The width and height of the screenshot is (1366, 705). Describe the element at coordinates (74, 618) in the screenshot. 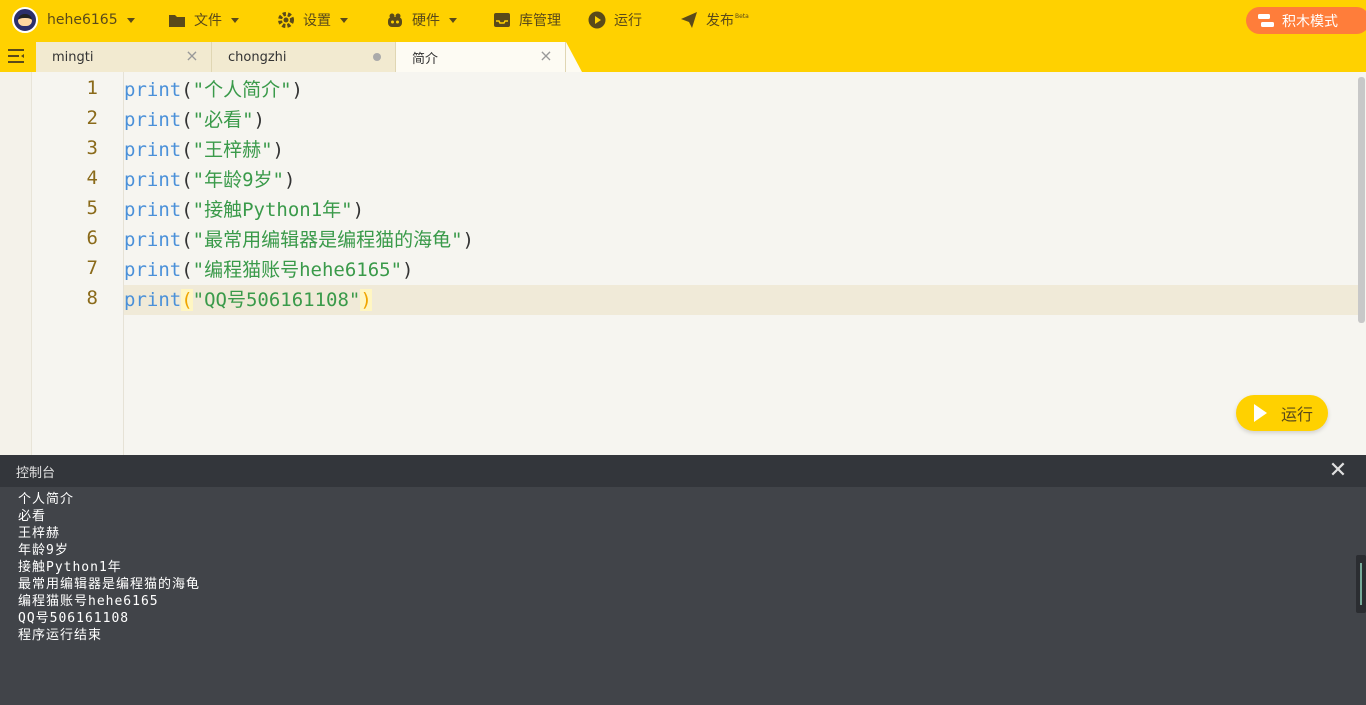

I see `console-line: QQ号506161108` at that location.